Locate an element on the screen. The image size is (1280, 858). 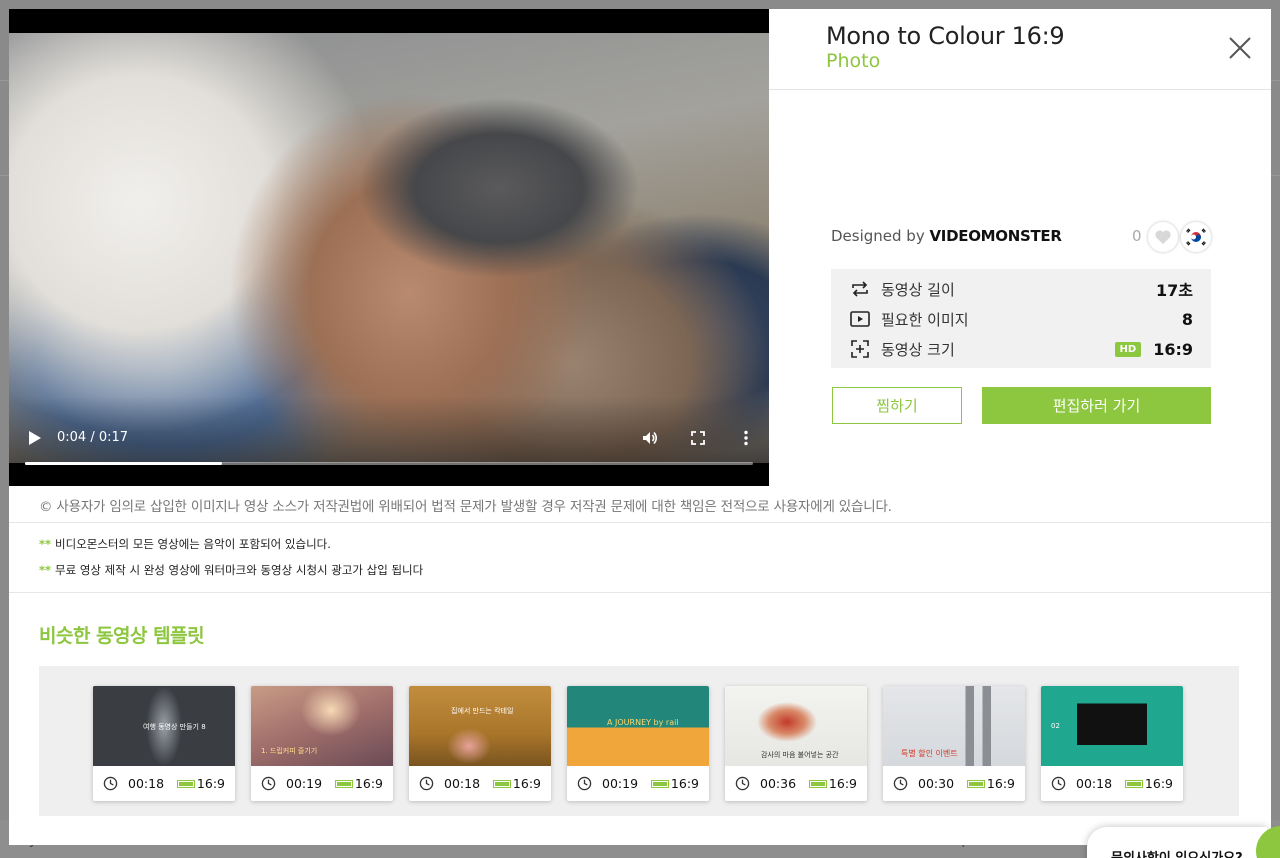
designer-credit: Designed by VIDEOMONSTER is located at coordinates (946, 236).